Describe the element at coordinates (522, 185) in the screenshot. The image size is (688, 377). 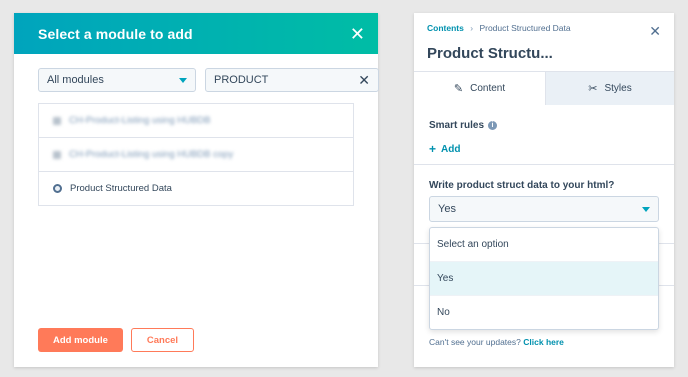
I see `struct-data-question: Write product struct data to your html?` at that location.